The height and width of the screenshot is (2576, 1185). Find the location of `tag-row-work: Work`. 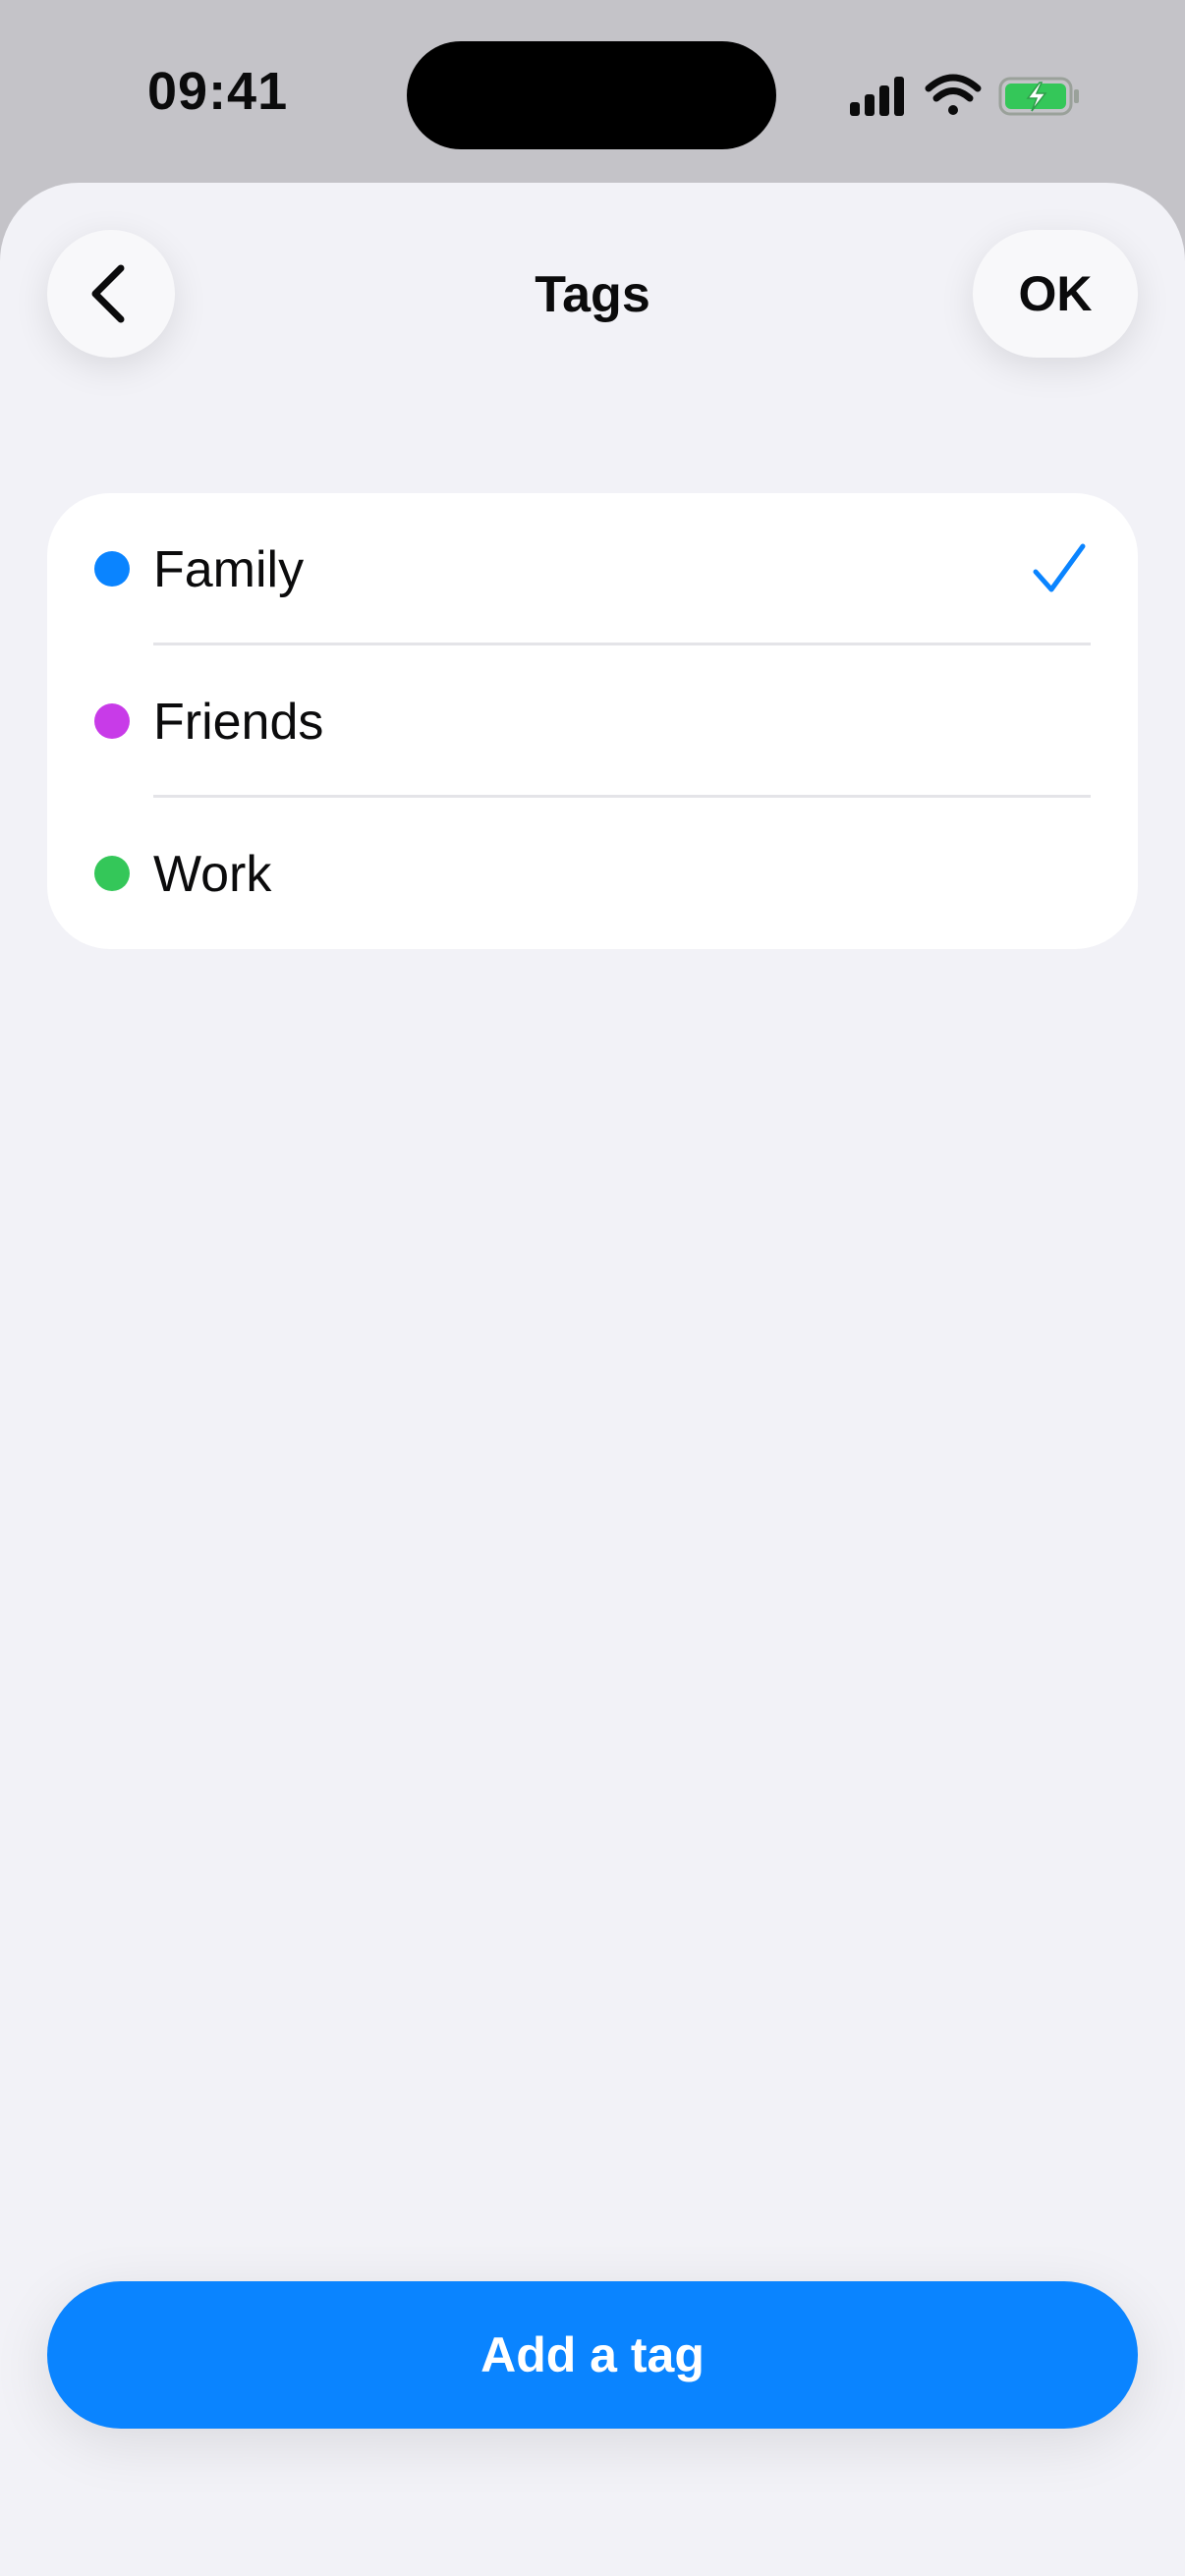

tag-row-work: Work is located at coordinates (592, 873).